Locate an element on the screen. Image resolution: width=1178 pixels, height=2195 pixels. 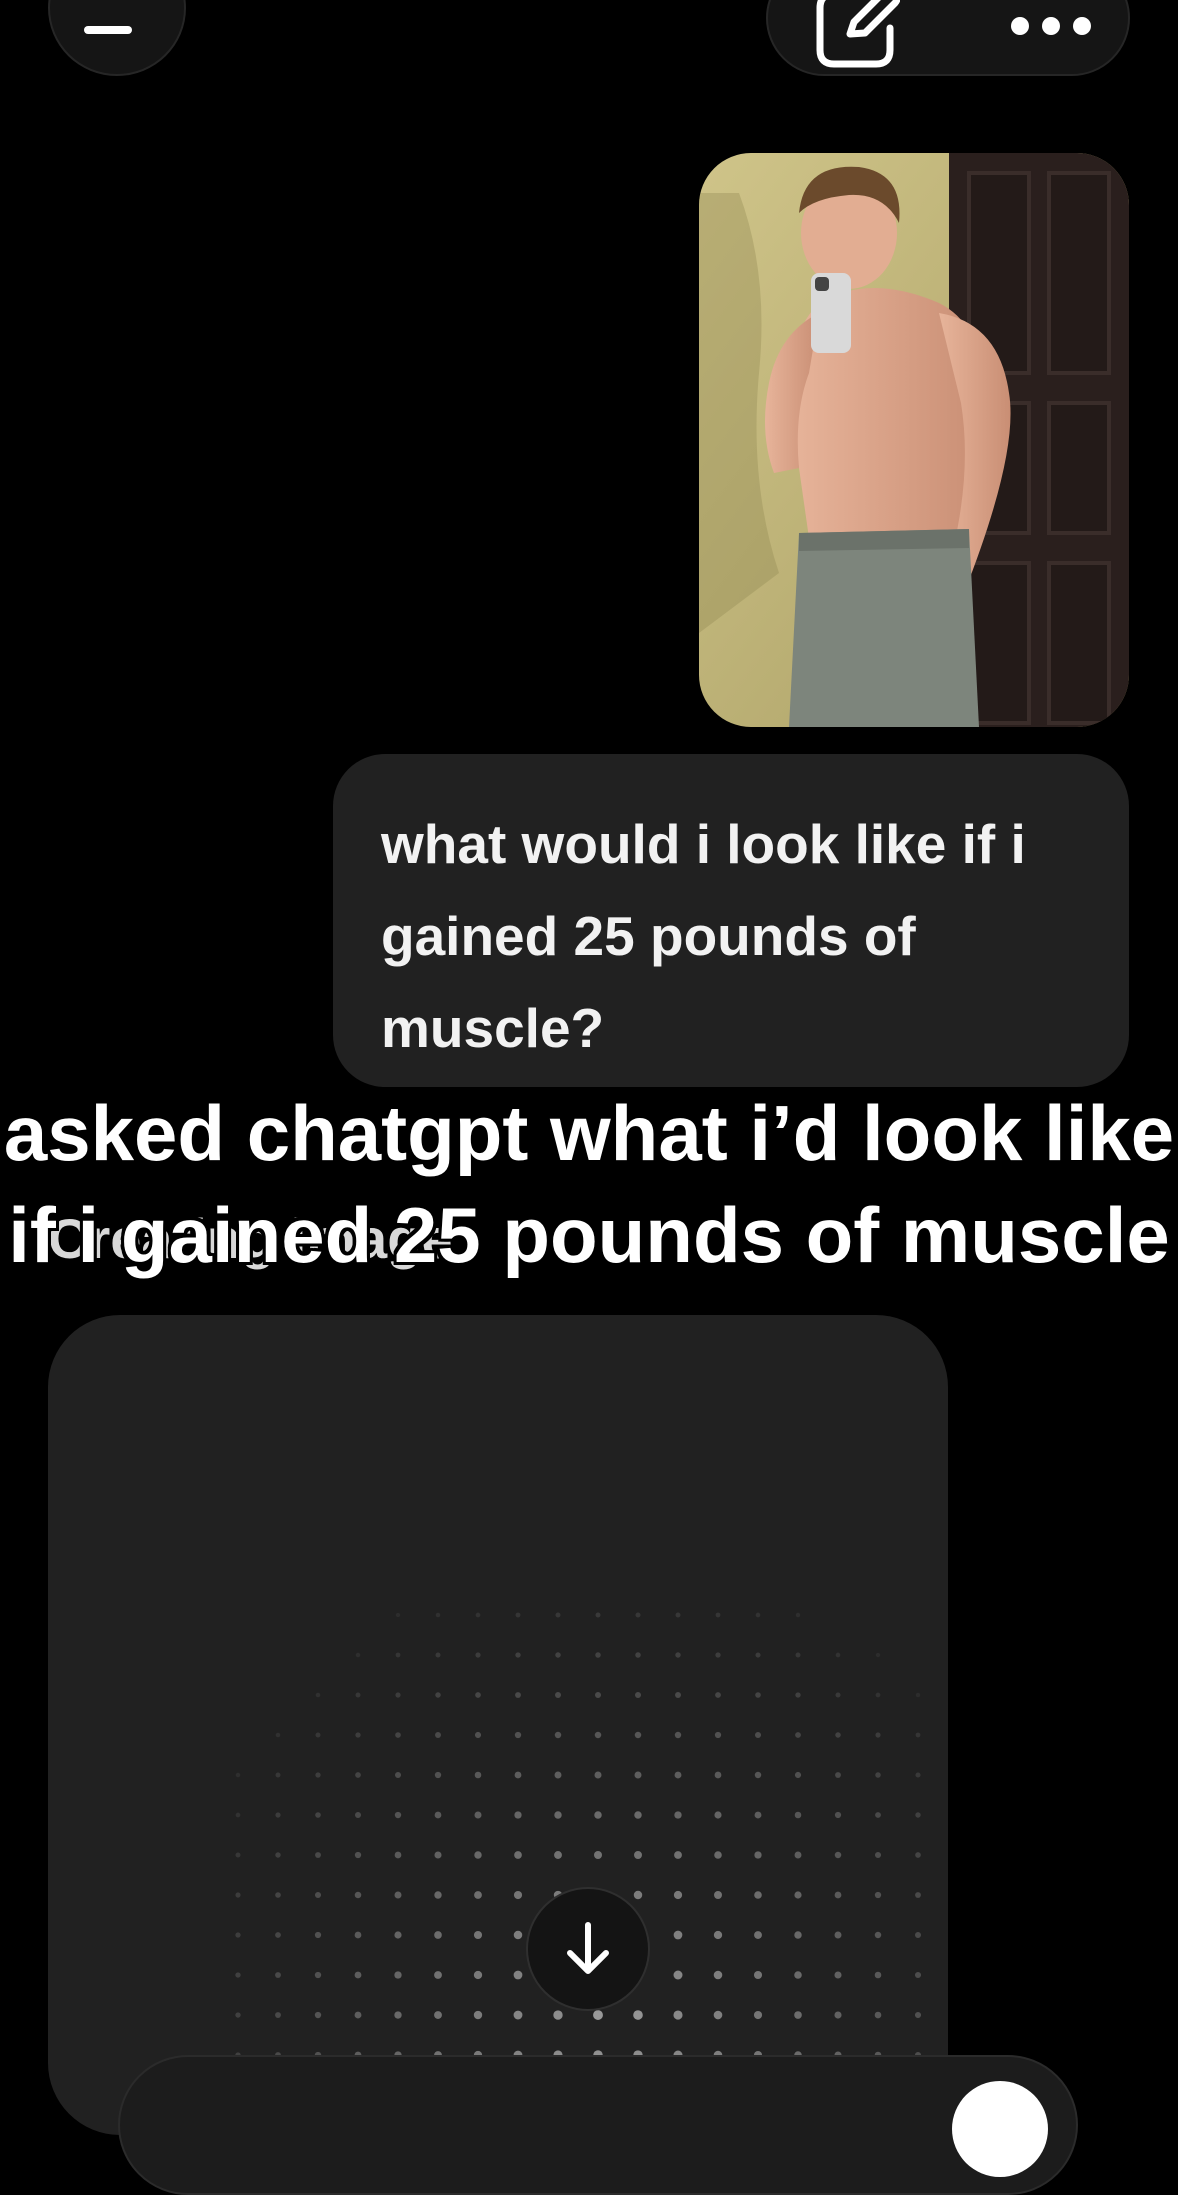
menu-icon-line is located at coordinates (108, 30).